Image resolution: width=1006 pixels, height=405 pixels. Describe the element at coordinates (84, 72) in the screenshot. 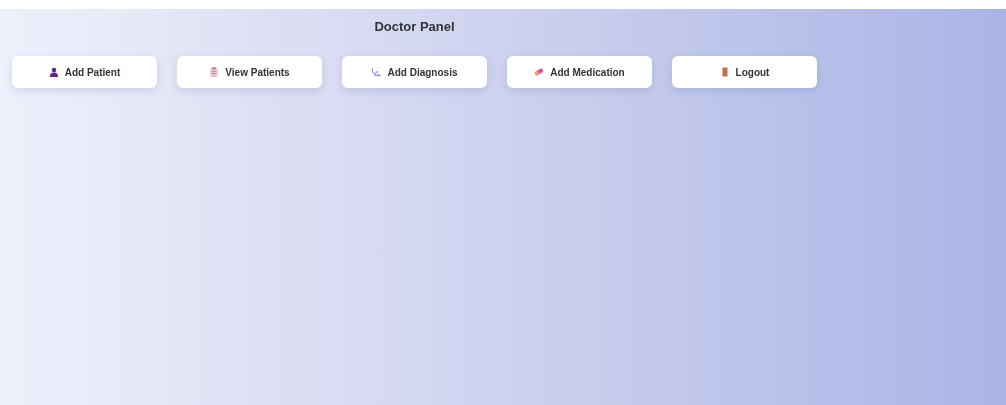

I see `nav-button: Add Patient` at that location.